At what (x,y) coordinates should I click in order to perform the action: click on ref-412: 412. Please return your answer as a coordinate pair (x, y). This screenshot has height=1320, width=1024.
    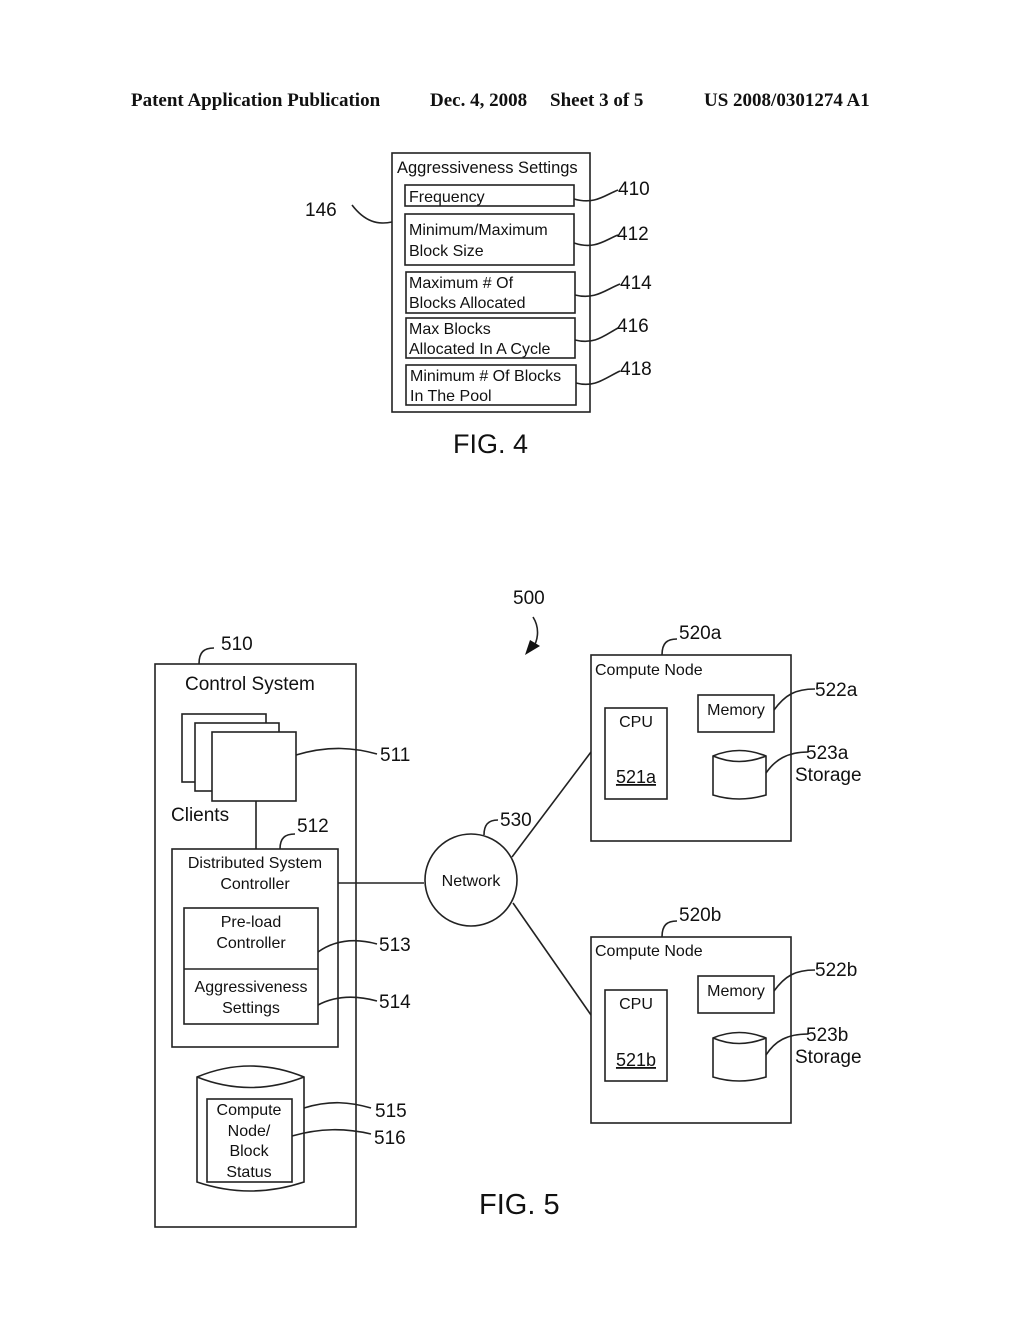
    Looking at the image, I should click on (633, 234).